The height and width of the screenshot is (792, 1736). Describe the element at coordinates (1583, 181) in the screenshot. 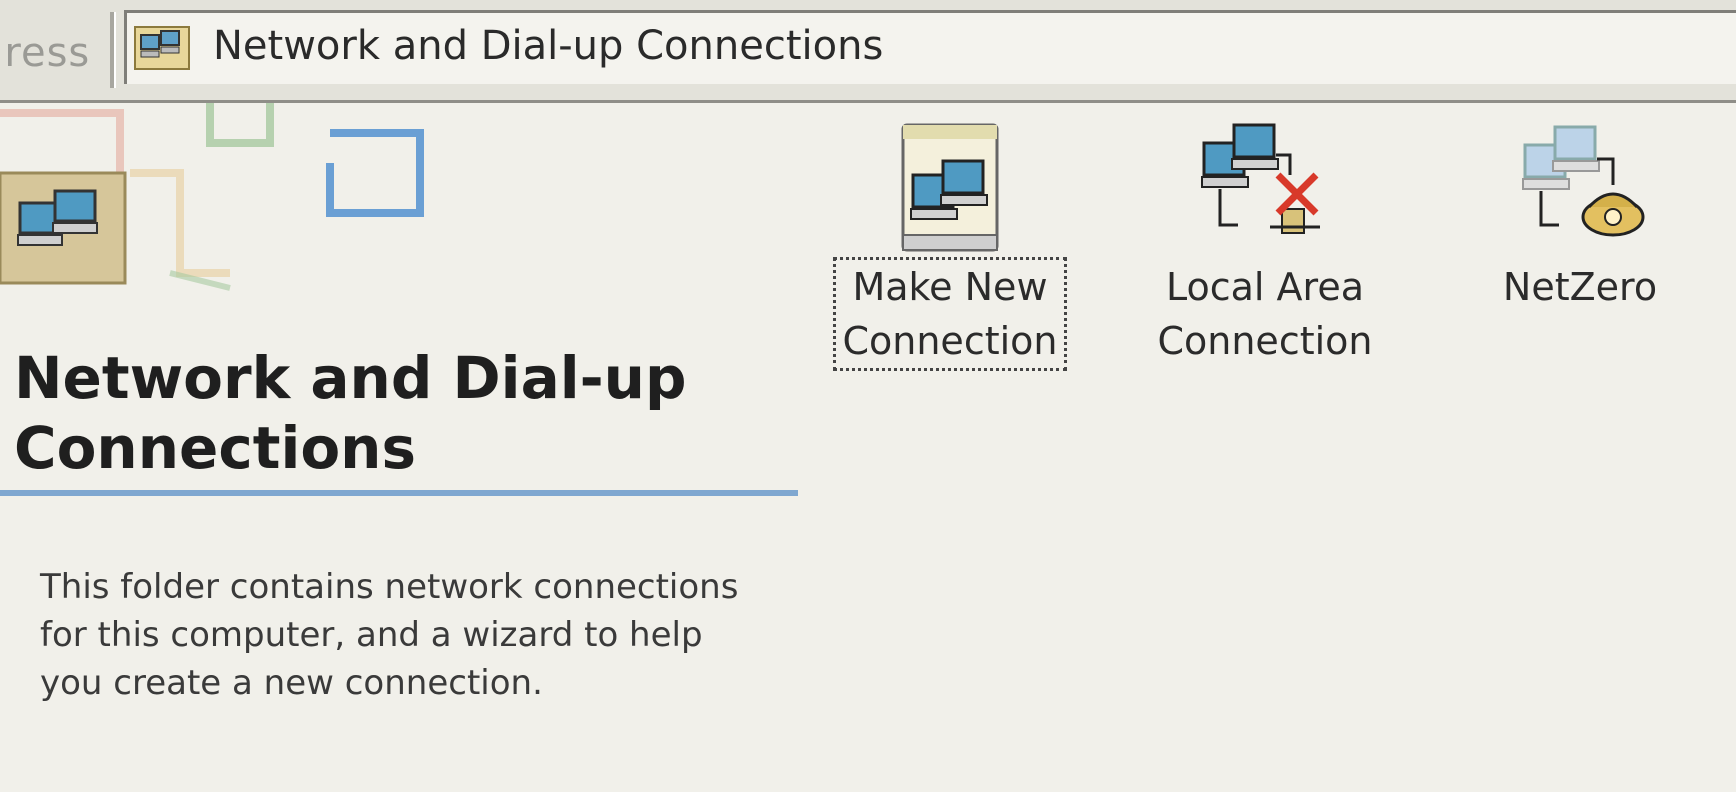

I see `dial-up-connection-icon` at that location.